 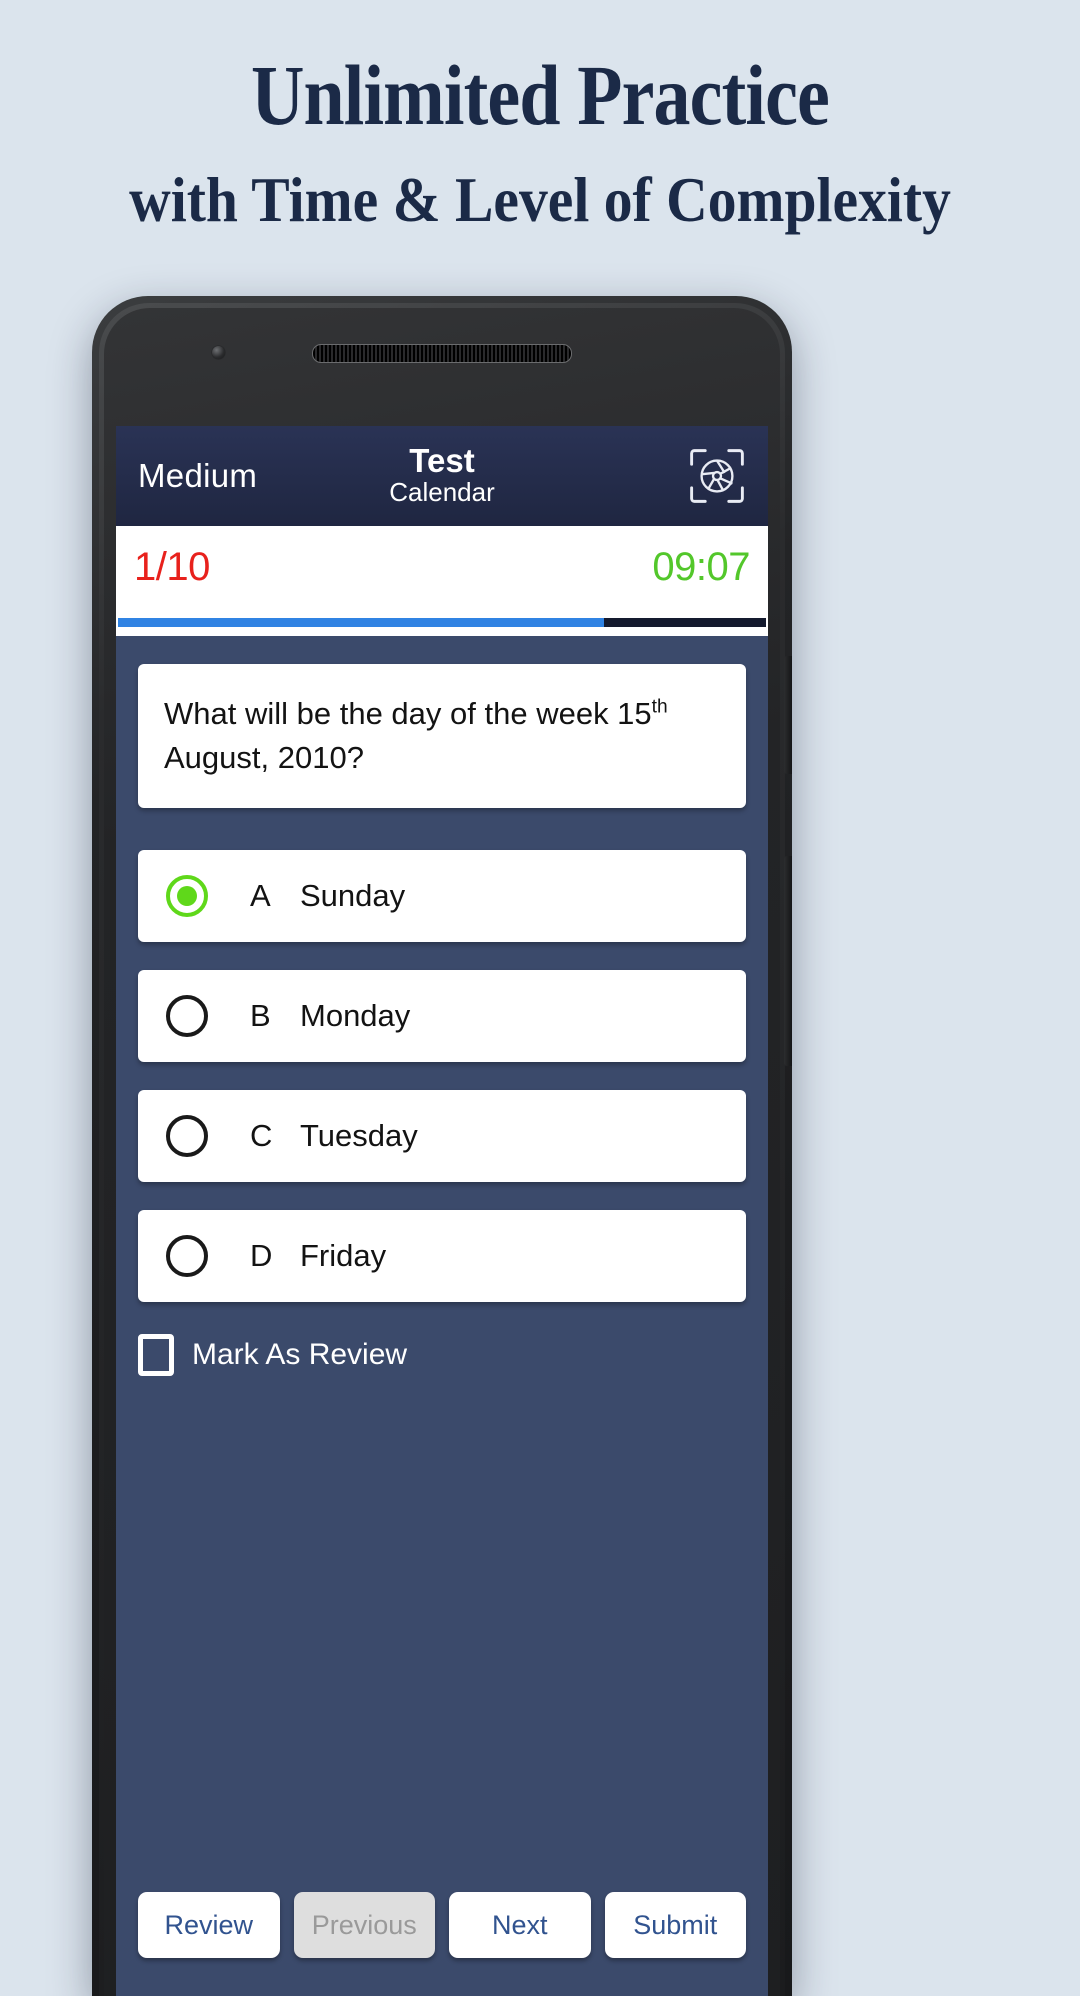 What do you see at coordinates (520, 1925) in the screenshot?
I see `next-button: Next` at bounding box center [520, 1925].